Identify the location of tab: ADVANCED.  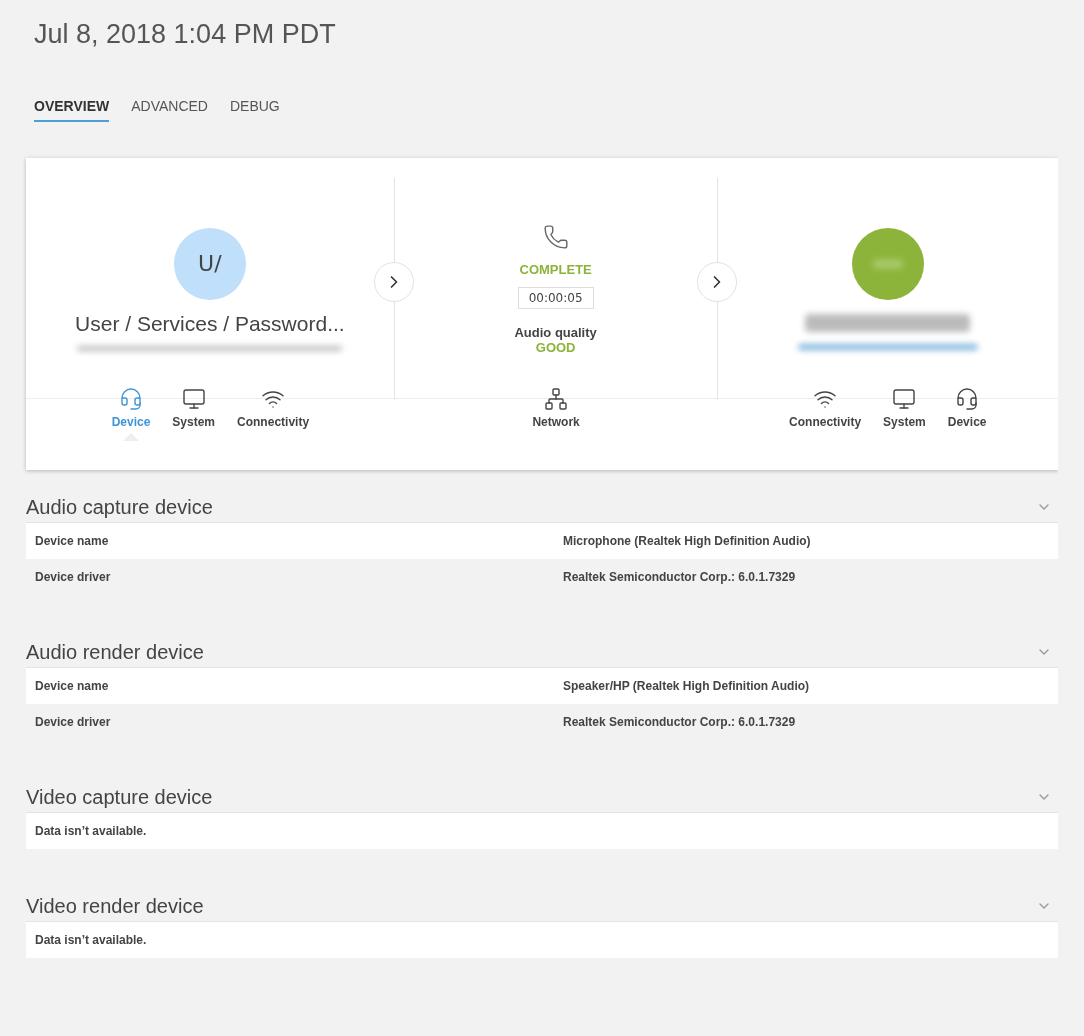
(169, 110).